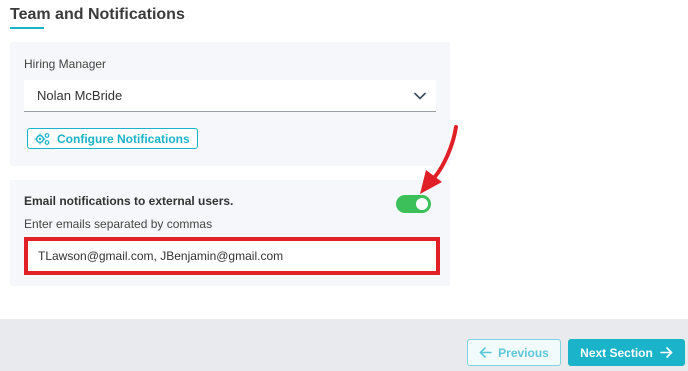 The image size is (688, 371). I want to click on hiring-manager-select: Nolan McBride, so click(230, 96).